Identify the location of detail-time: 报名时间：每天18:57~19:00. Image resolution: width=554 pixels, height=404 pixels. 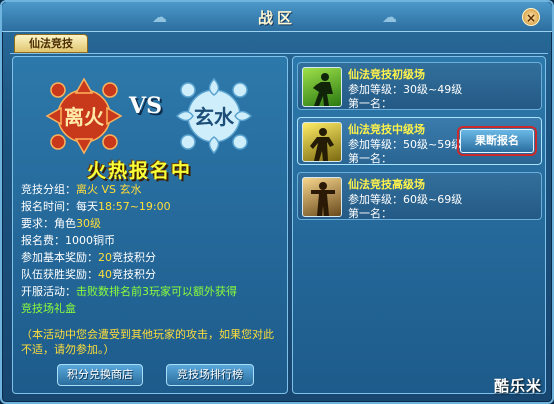
(152, 206).